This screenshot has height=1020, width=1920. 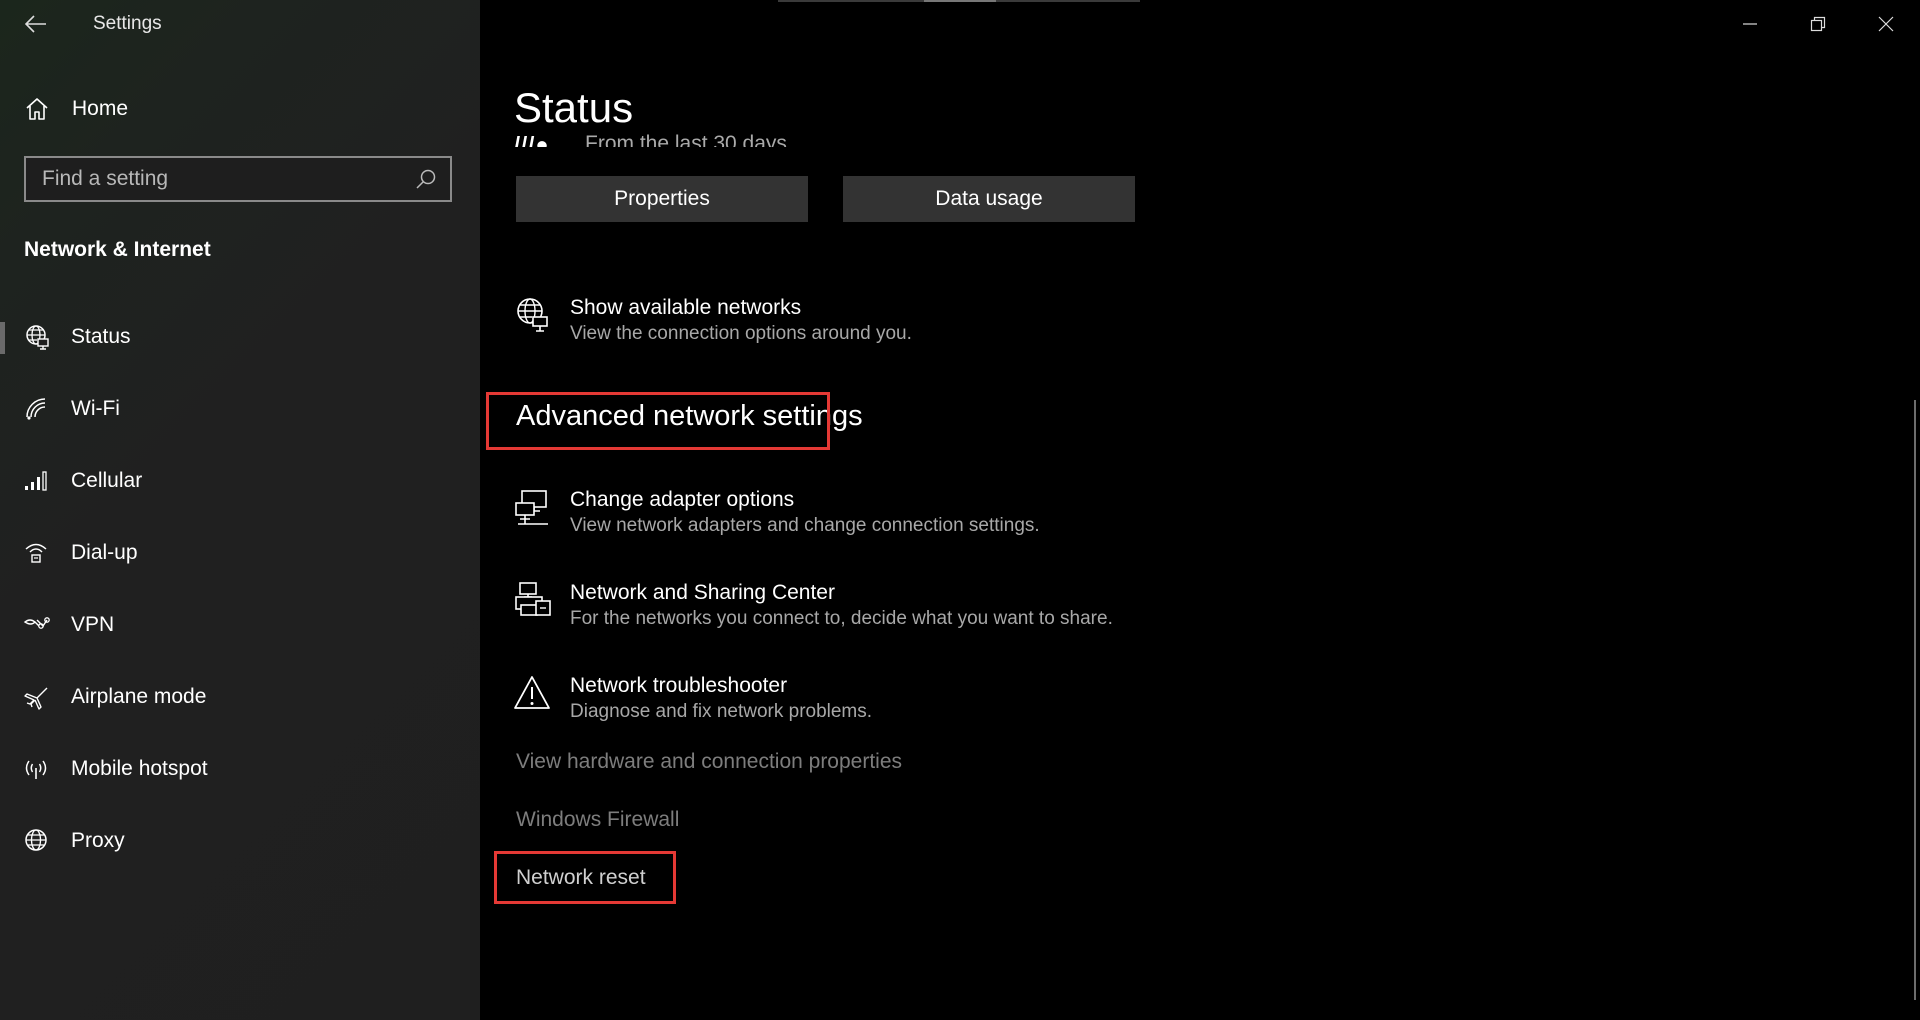 What do you see at coordinates (240, 490) in the screenshot?
I see `sidebar-item-cellular: Cellular` at bounding box center [240, 490].